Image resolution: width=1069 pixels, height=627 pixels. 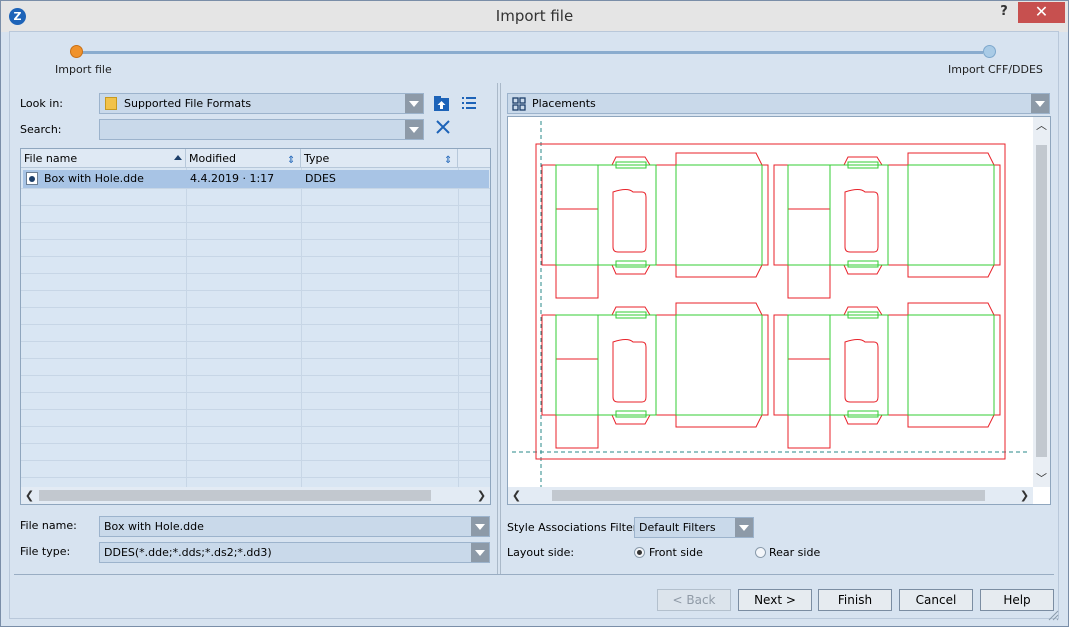 I want to click on layout-side-label: Layout side:, so click(x=541, y=552).